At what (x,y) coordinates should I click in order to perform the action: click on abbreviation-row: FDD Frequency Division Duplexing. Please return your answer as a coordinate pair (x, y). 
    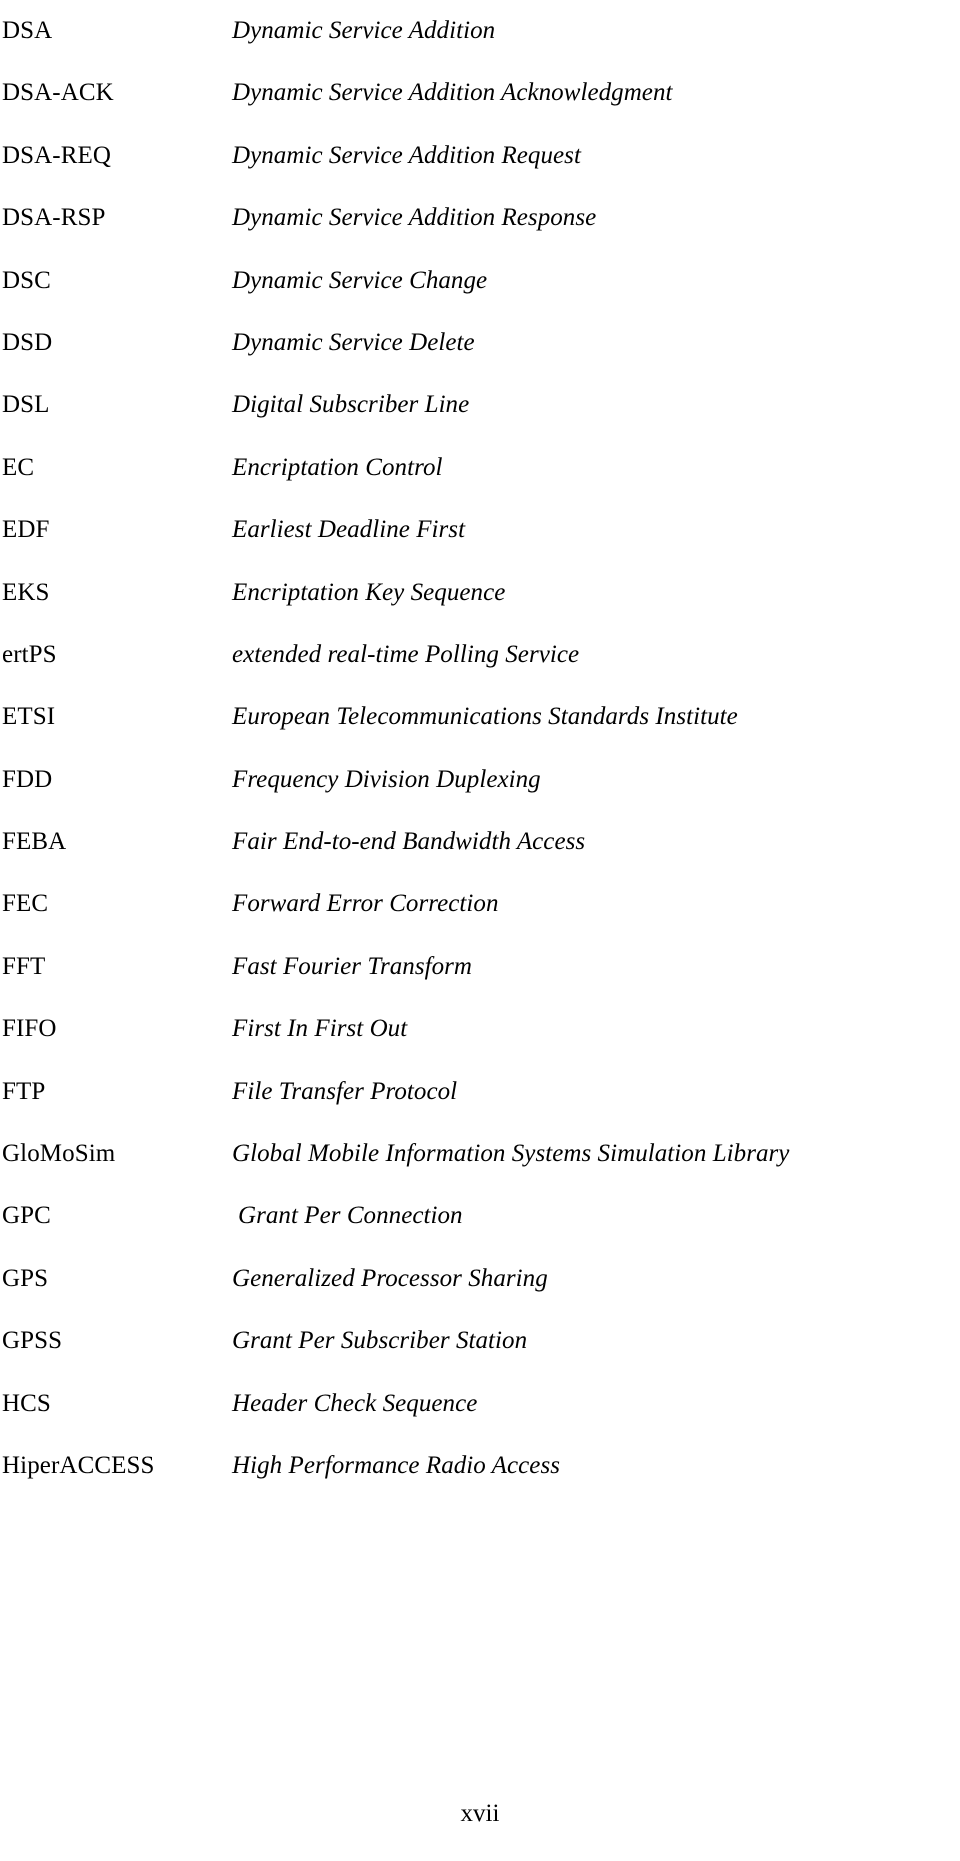
    Looking at the image, I should click on (480, 780).